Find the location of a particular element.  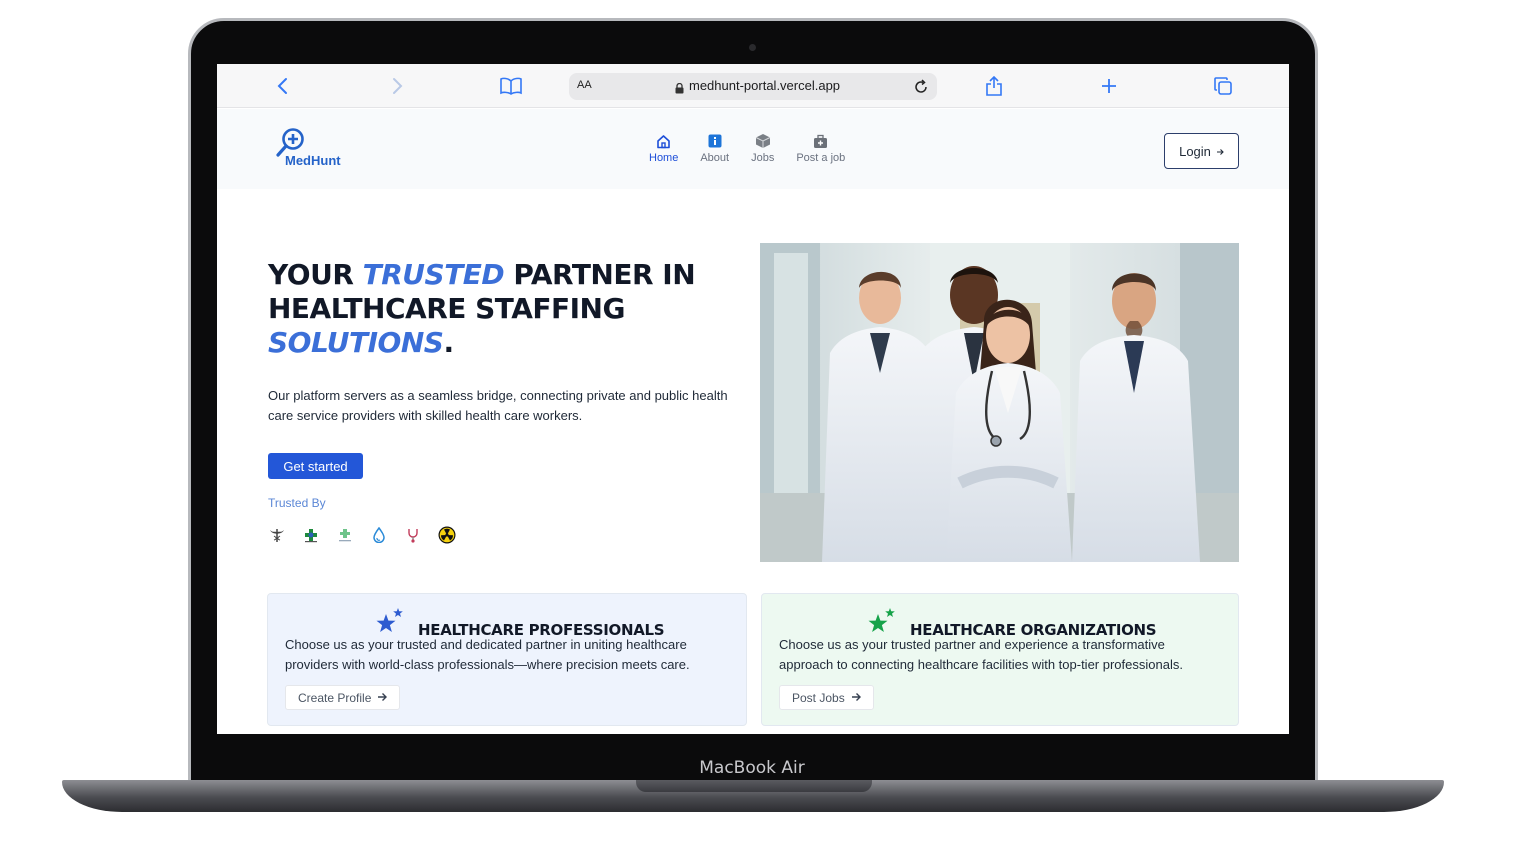

main-nav: Home About Jobs Post a job is located at coordinates (747, 148).